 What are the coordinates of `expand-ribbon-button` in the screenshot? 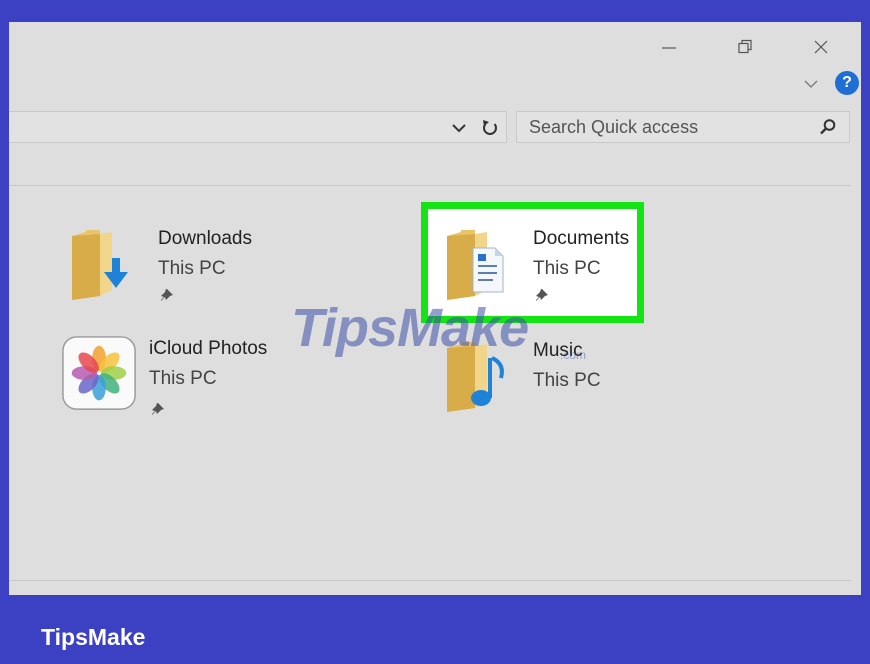 It's located at (811, 84).